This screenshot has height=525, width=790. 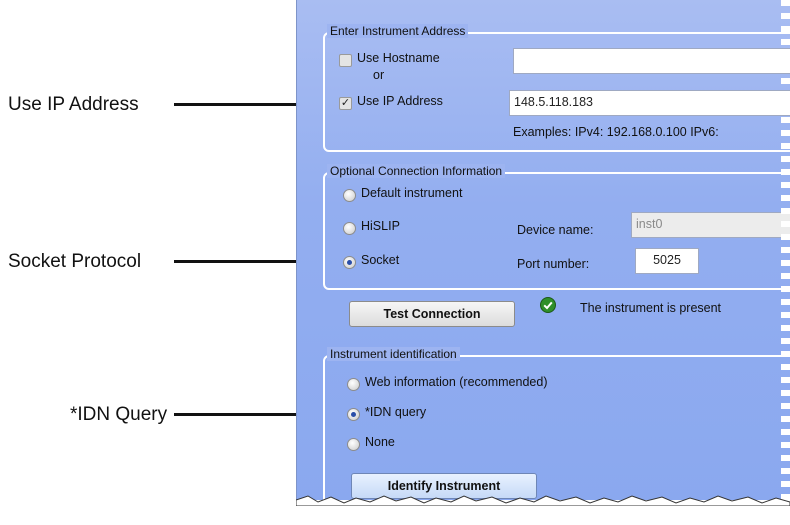 I want to click on green-check-icon, so click(x=548, y=305).